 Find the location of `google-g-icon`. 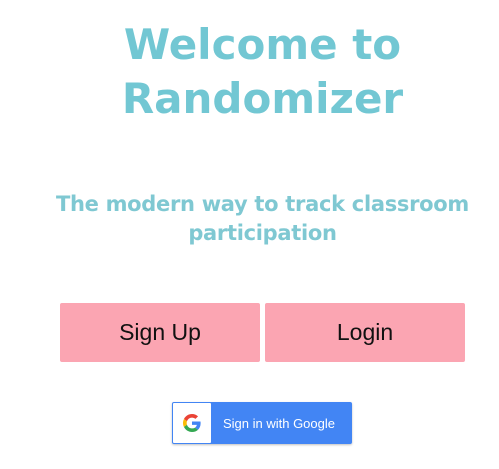

google-g-icon is located at coordinates (192, 423).